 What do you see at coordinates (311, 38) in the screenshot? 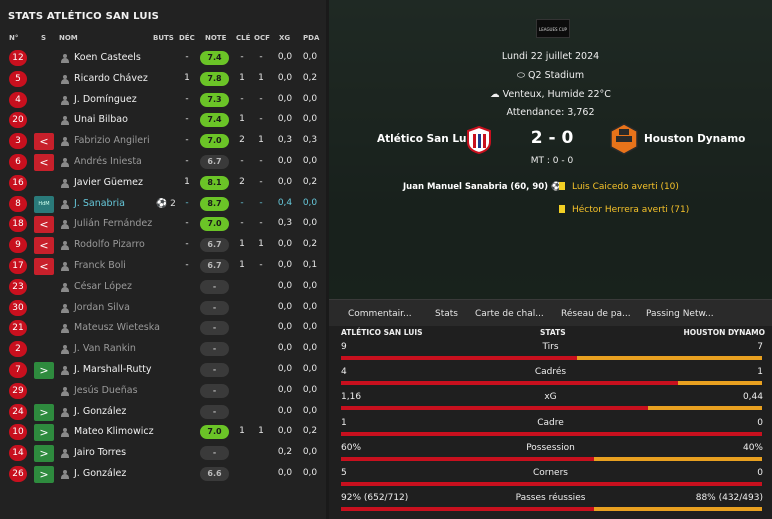
I see `col-pda: PDA` at bounding box center [311, 38].